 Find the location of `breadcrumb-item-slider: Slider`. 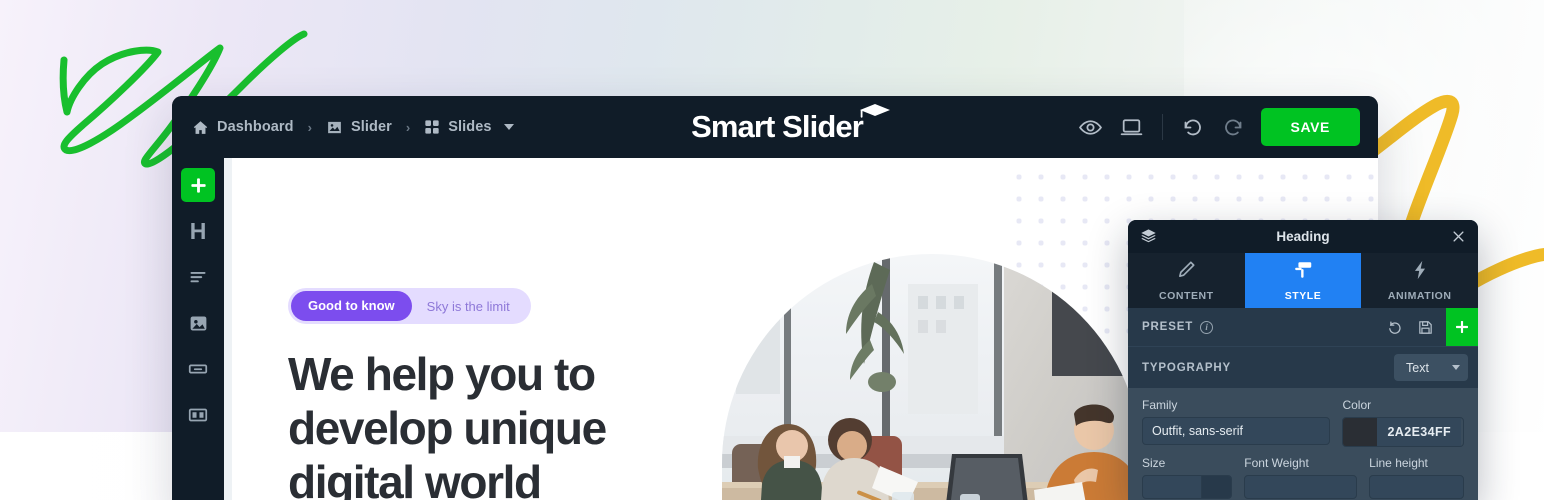

breadcrumb-item-slider: Slider is located at coordinates (359, 127).